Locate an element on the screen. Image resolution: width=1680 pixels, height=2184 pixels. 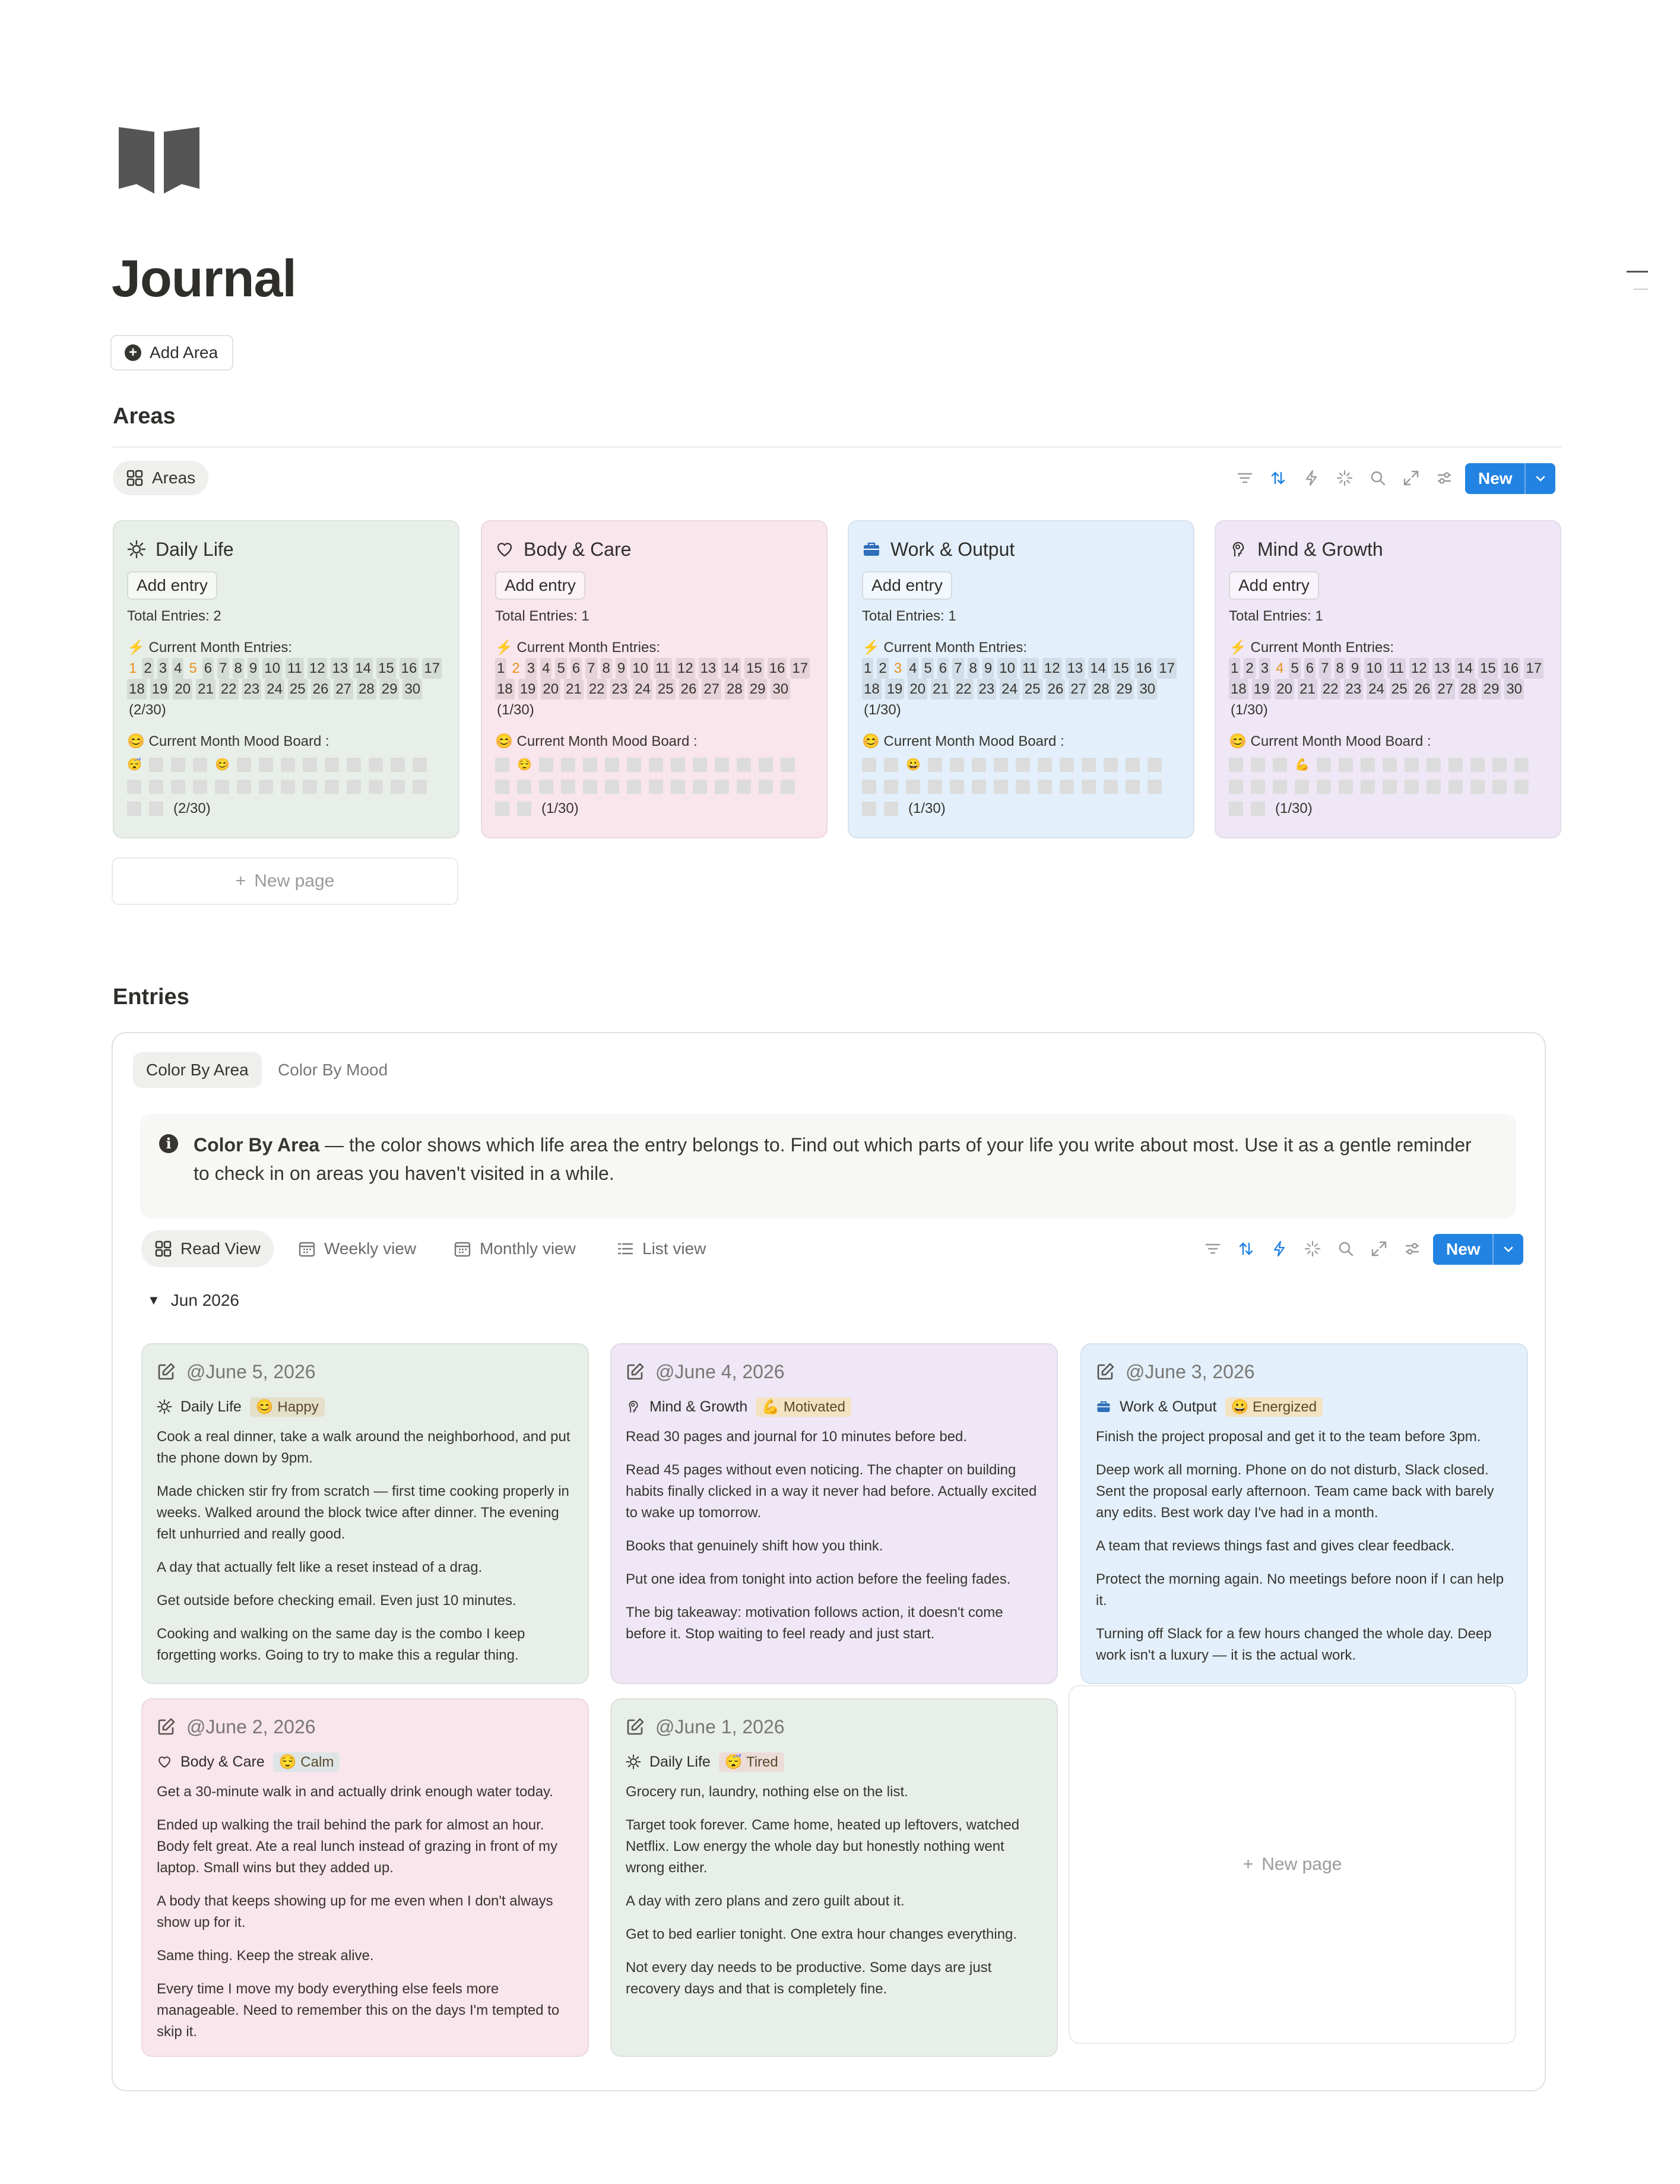
day-number: 6 is located at coordinates (943, 668).